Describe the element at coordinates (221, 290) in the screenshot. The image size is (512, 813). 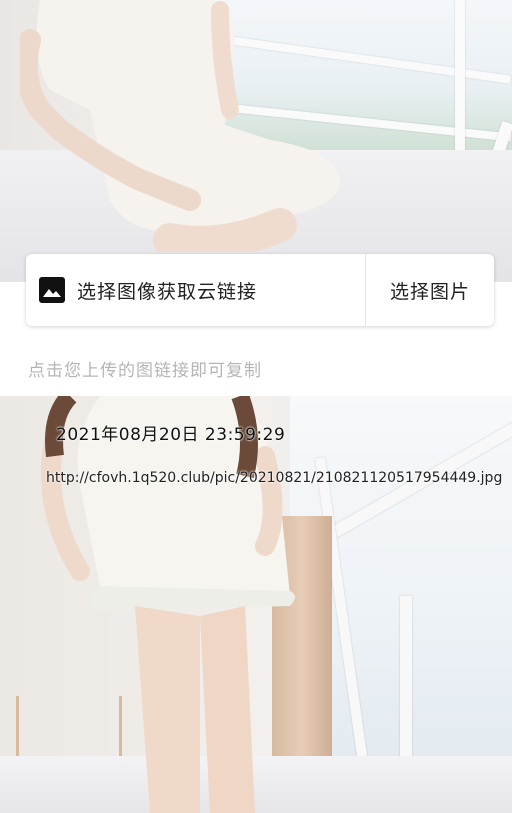
I see `upload-title: 选择图像获取云链接` at that location.